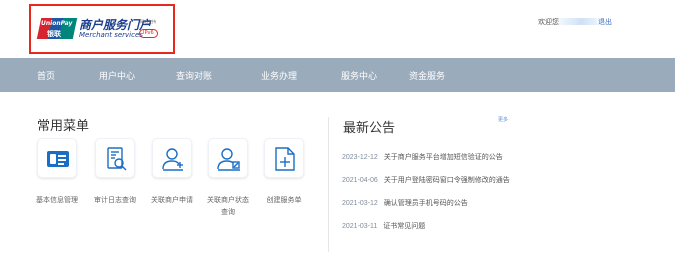 This screenshot has width=675, height=253. I want to click on notice-date: 2023-12-12, so click(360, 157).